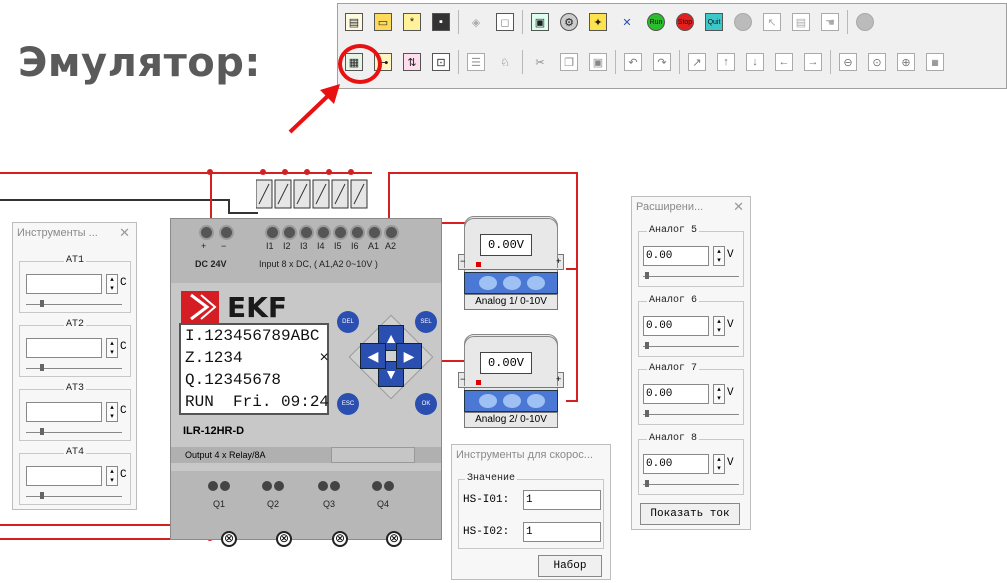 The height and width of the screenshot is (583, 1007). I want to click on copy-icon: ❐, so click(569, 62).